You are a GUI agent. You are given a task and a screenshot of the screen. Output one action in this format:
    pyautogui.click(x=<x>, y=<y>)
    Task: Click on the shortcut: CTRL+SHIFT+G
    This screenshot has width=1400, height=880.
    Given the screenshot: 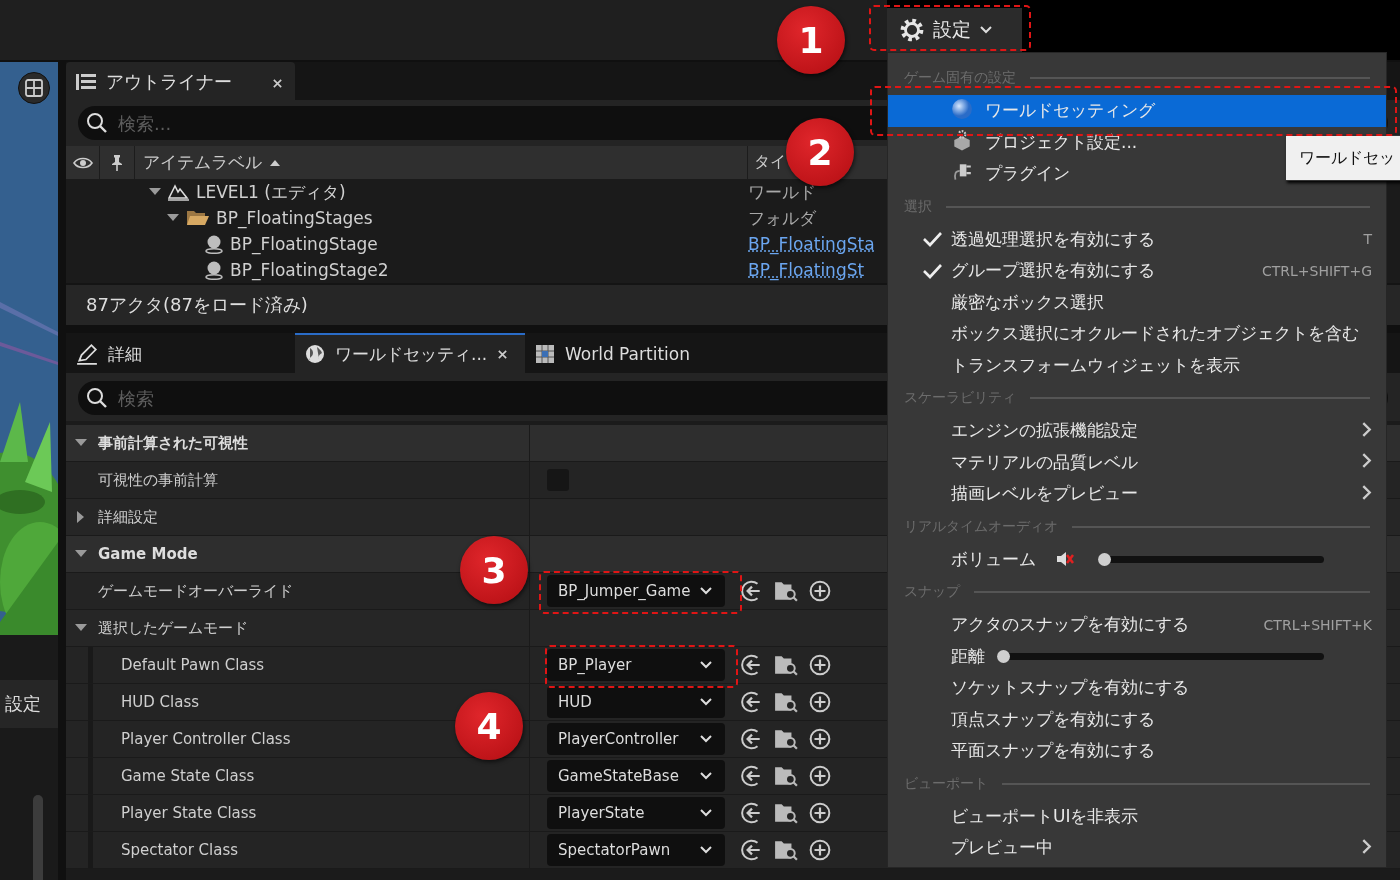 What is the action you would take?
    pyautogui.click(x=1316, y=270)
    